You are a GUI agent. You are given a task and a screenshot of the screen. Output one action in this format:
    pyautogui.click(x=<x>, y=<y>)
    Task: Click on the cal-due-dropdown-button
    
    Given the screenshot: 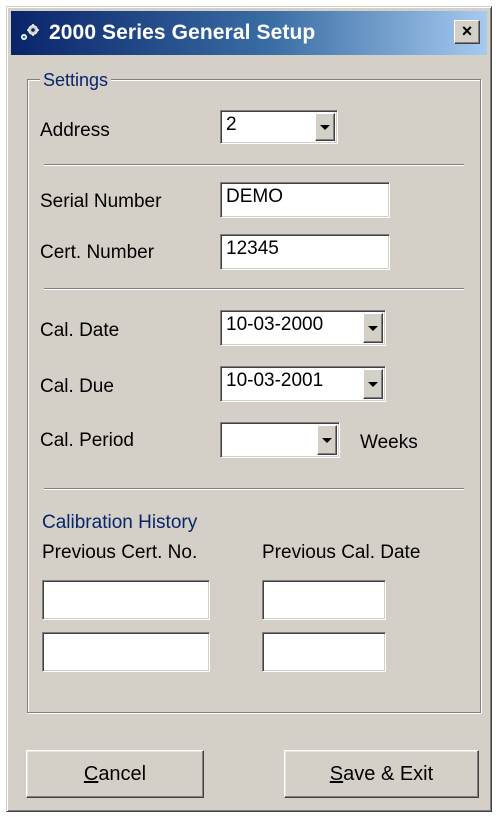 What is the action you would take?
    pyautogui.click(x=373, y=384)
    